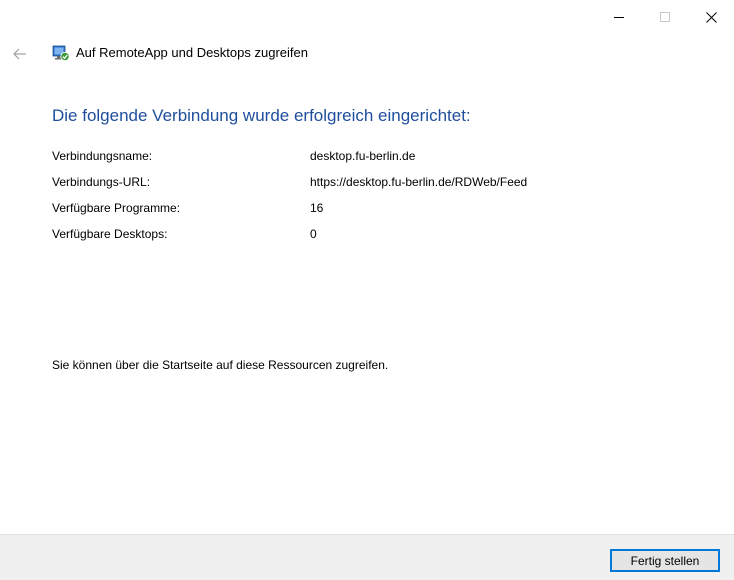 The width and height of the screenshot is (734, 580). Describe the element at coordinates (102, 156) in the screenshot. I see `connection-name-label: Verbindungsname:` at that location.